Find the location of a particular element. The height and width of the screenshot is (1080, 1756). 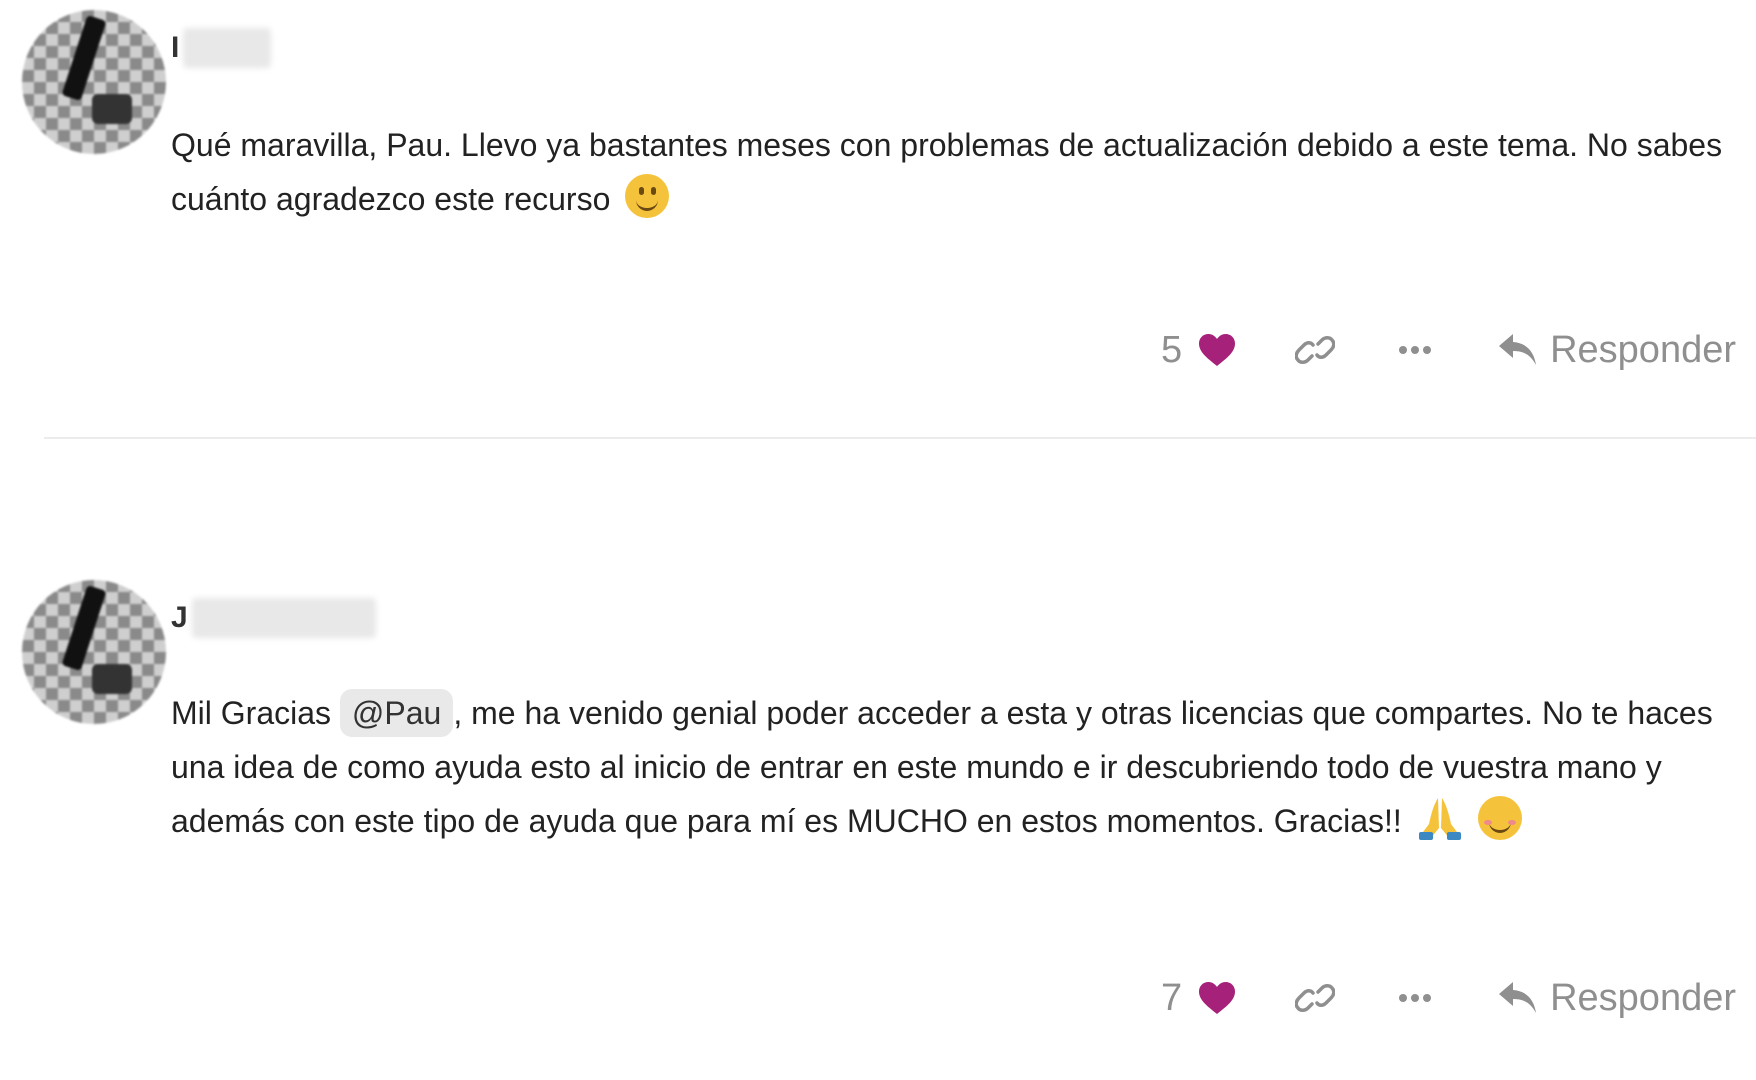

post-actions: 5 Responder is located at coordinates (1448, 350).